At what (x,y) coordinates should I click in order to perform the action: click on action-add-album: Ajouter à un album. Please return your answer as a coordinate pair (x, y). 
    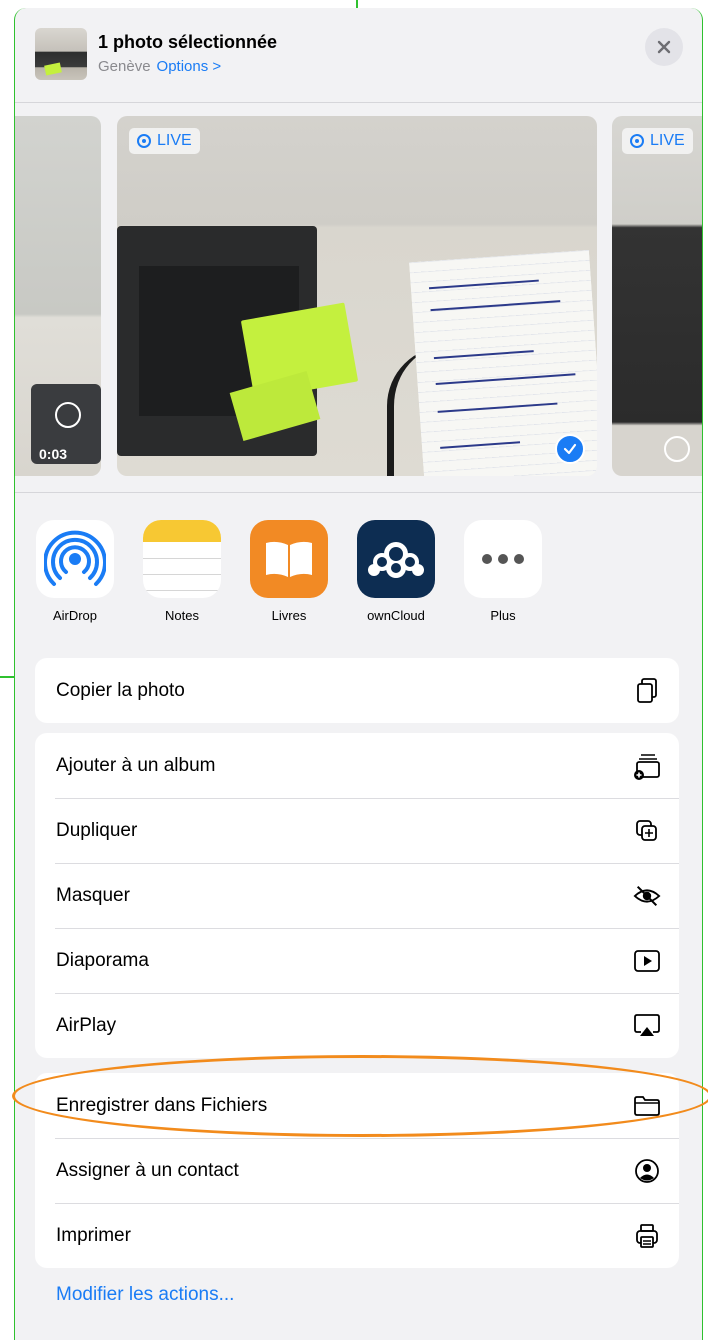
    Looking at the image, I should click on (357, 765).